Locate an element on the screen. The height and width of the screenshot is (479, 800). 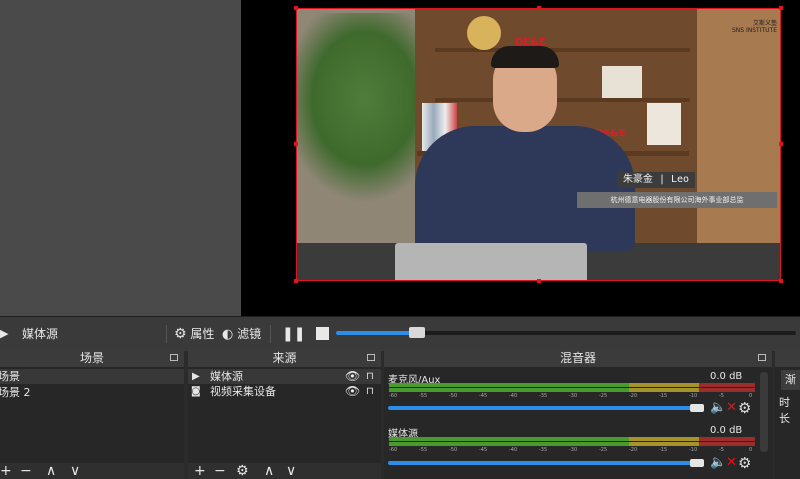
move-source-up-button: ∧ is located at coordinates (269, 471).